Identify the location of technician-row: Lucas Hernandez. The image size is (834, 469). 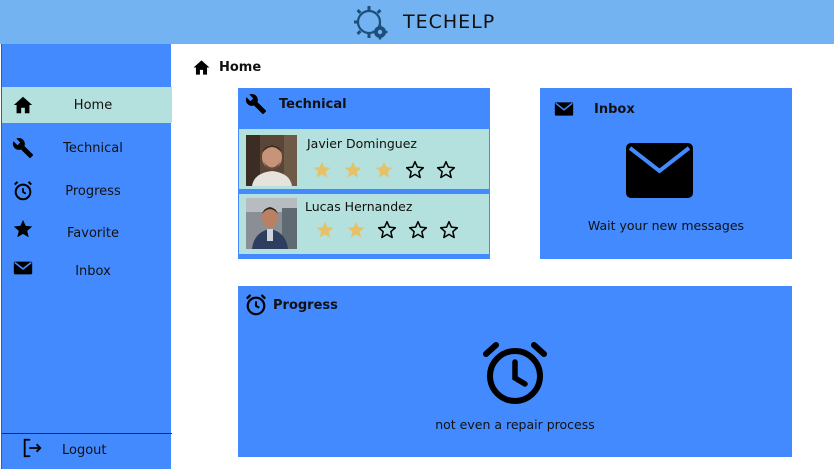
(364, 224).